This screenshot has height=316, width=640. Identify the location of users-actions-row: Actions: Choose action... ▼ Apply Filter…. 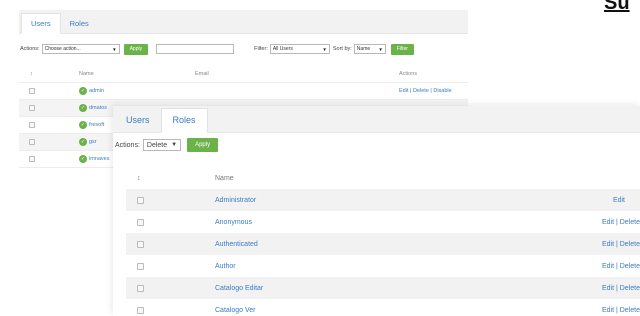
(243, 49).